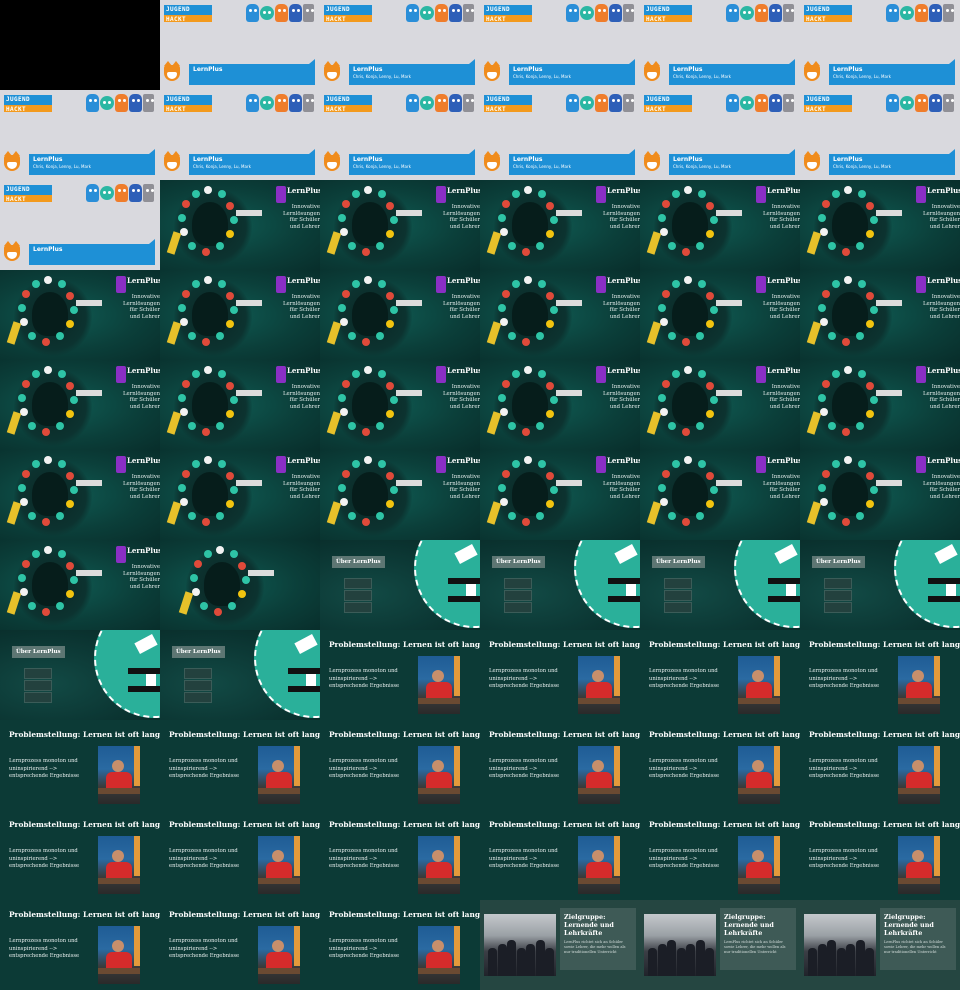 This screenshot has height=990, width=960. Describe the element at coordinates (412, 13) in the screenshot. I see `blue-robot-icon` at that location.